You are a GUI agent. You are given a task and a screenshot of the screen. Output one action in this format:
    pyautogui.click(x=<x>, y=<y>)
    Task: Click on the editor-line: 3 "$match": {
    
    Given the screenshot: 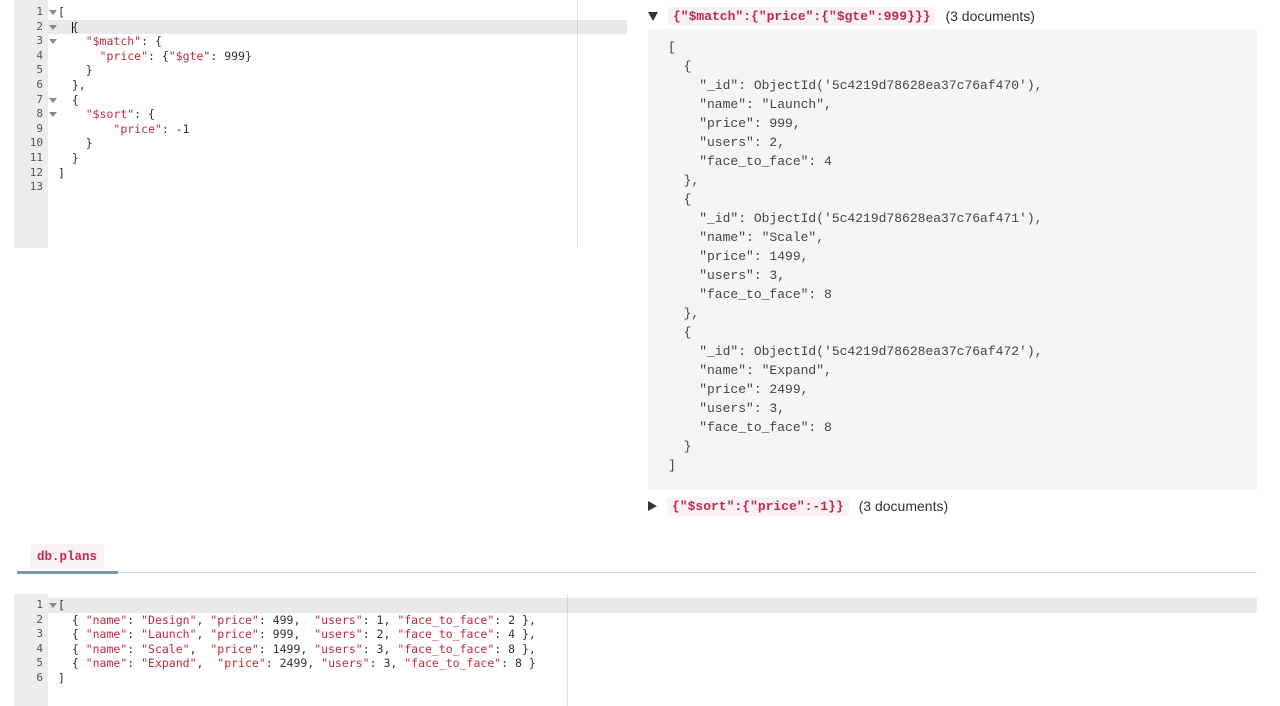 What is the action you would take?
    pyautogui.click(x=320, y=41)
    